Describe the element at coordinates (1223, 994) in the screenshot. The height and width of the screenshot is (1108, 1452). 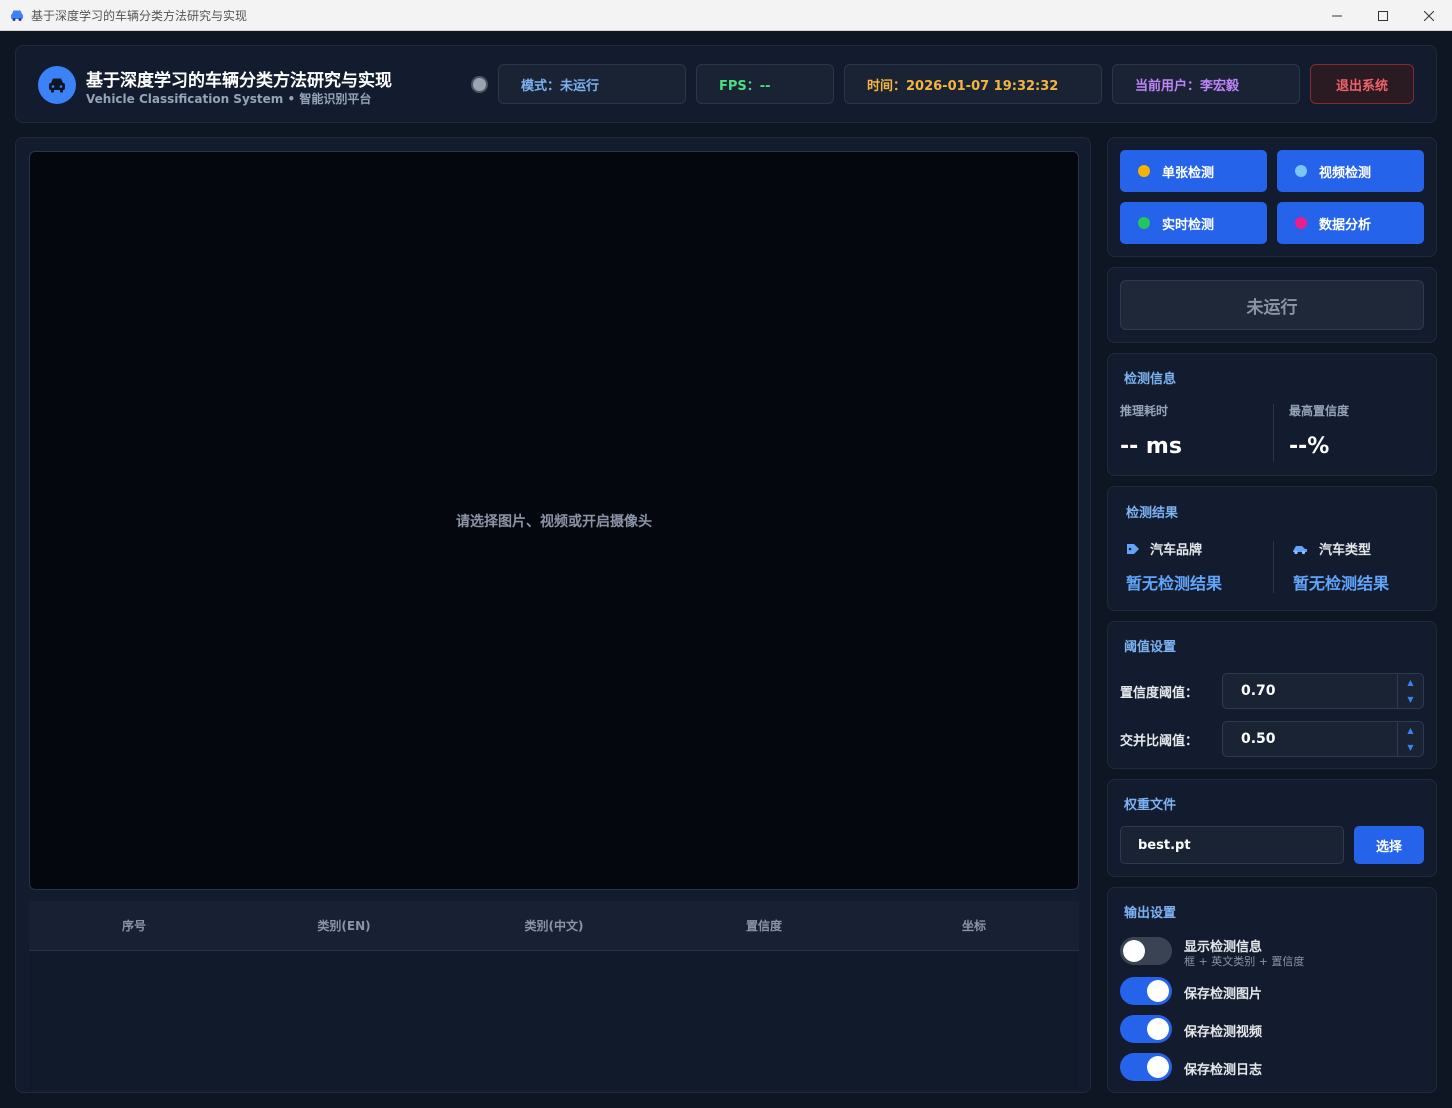
I see `save-image-label: 保存检测图片` at that location.